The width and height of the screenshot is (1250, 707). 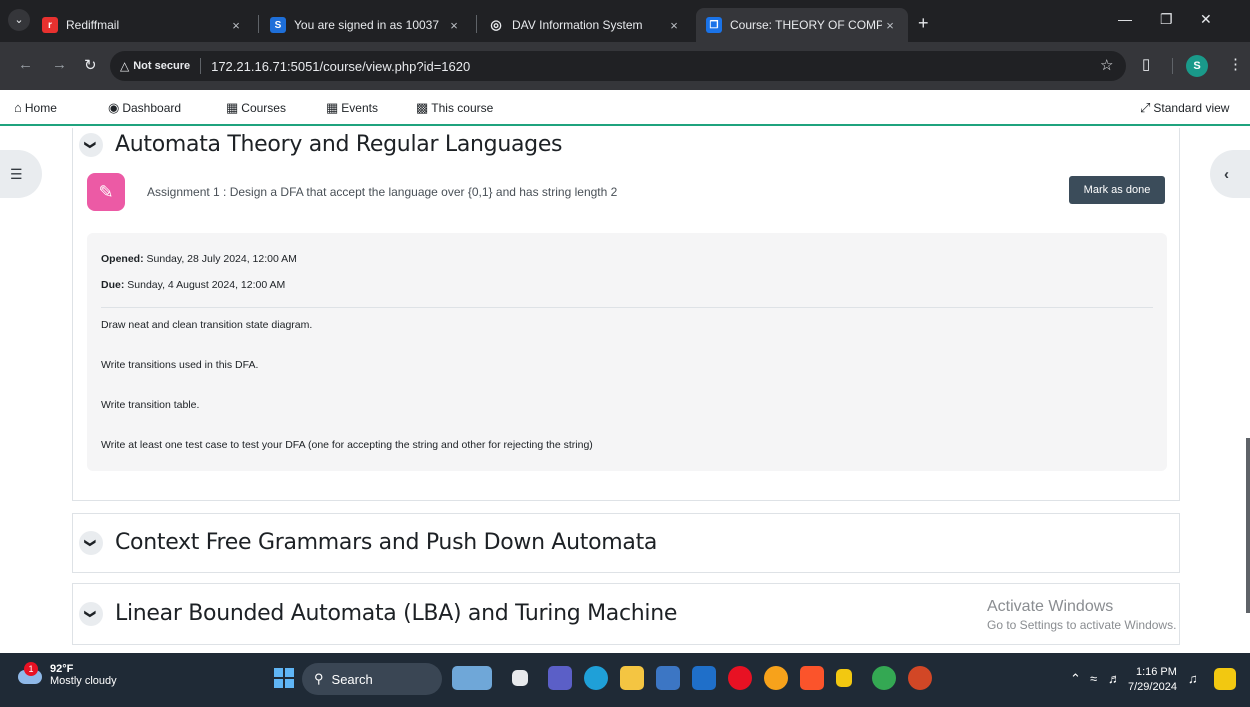 What do you see at coordinates (143, 25) in the screenshot?
I see `tab-rediffmail: r Rediffmail ×` at bounding box center [143, 25].